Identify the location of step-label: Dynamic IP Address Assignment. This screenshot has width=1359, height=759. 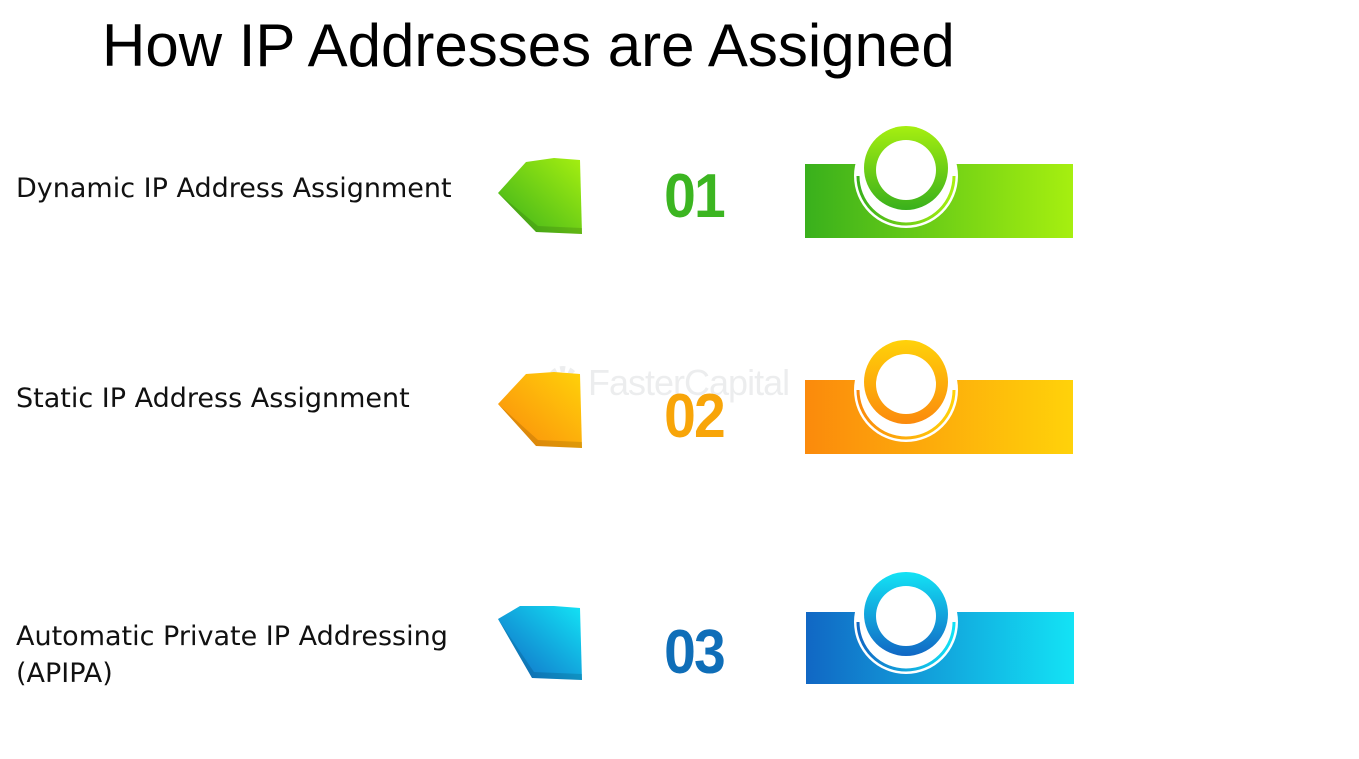
(234, 188).